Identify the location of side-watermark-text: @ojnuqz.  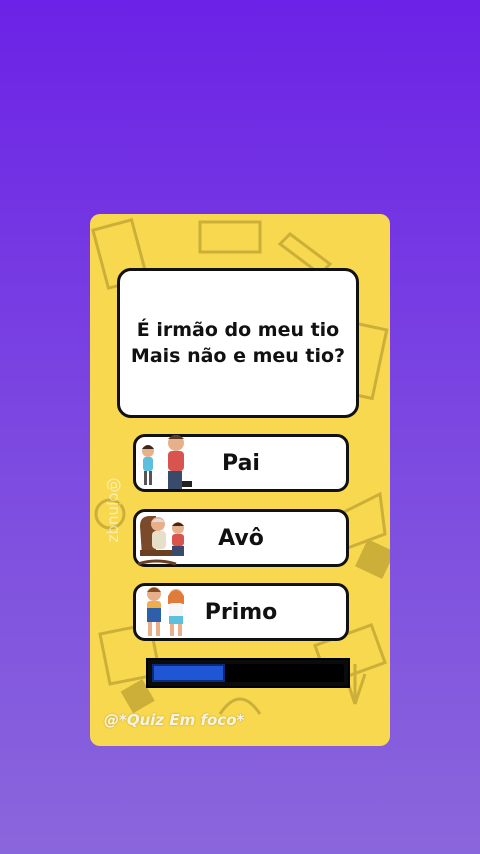
(114, 510).